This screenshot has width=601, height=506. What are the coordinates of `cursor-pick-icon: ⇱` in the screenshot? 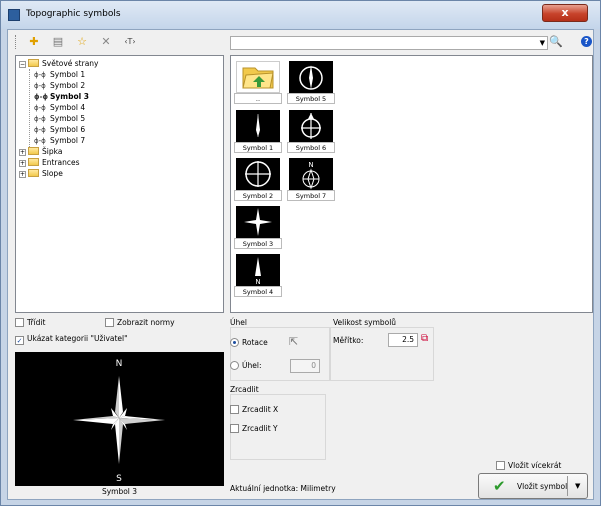 It's located at (293, 341).